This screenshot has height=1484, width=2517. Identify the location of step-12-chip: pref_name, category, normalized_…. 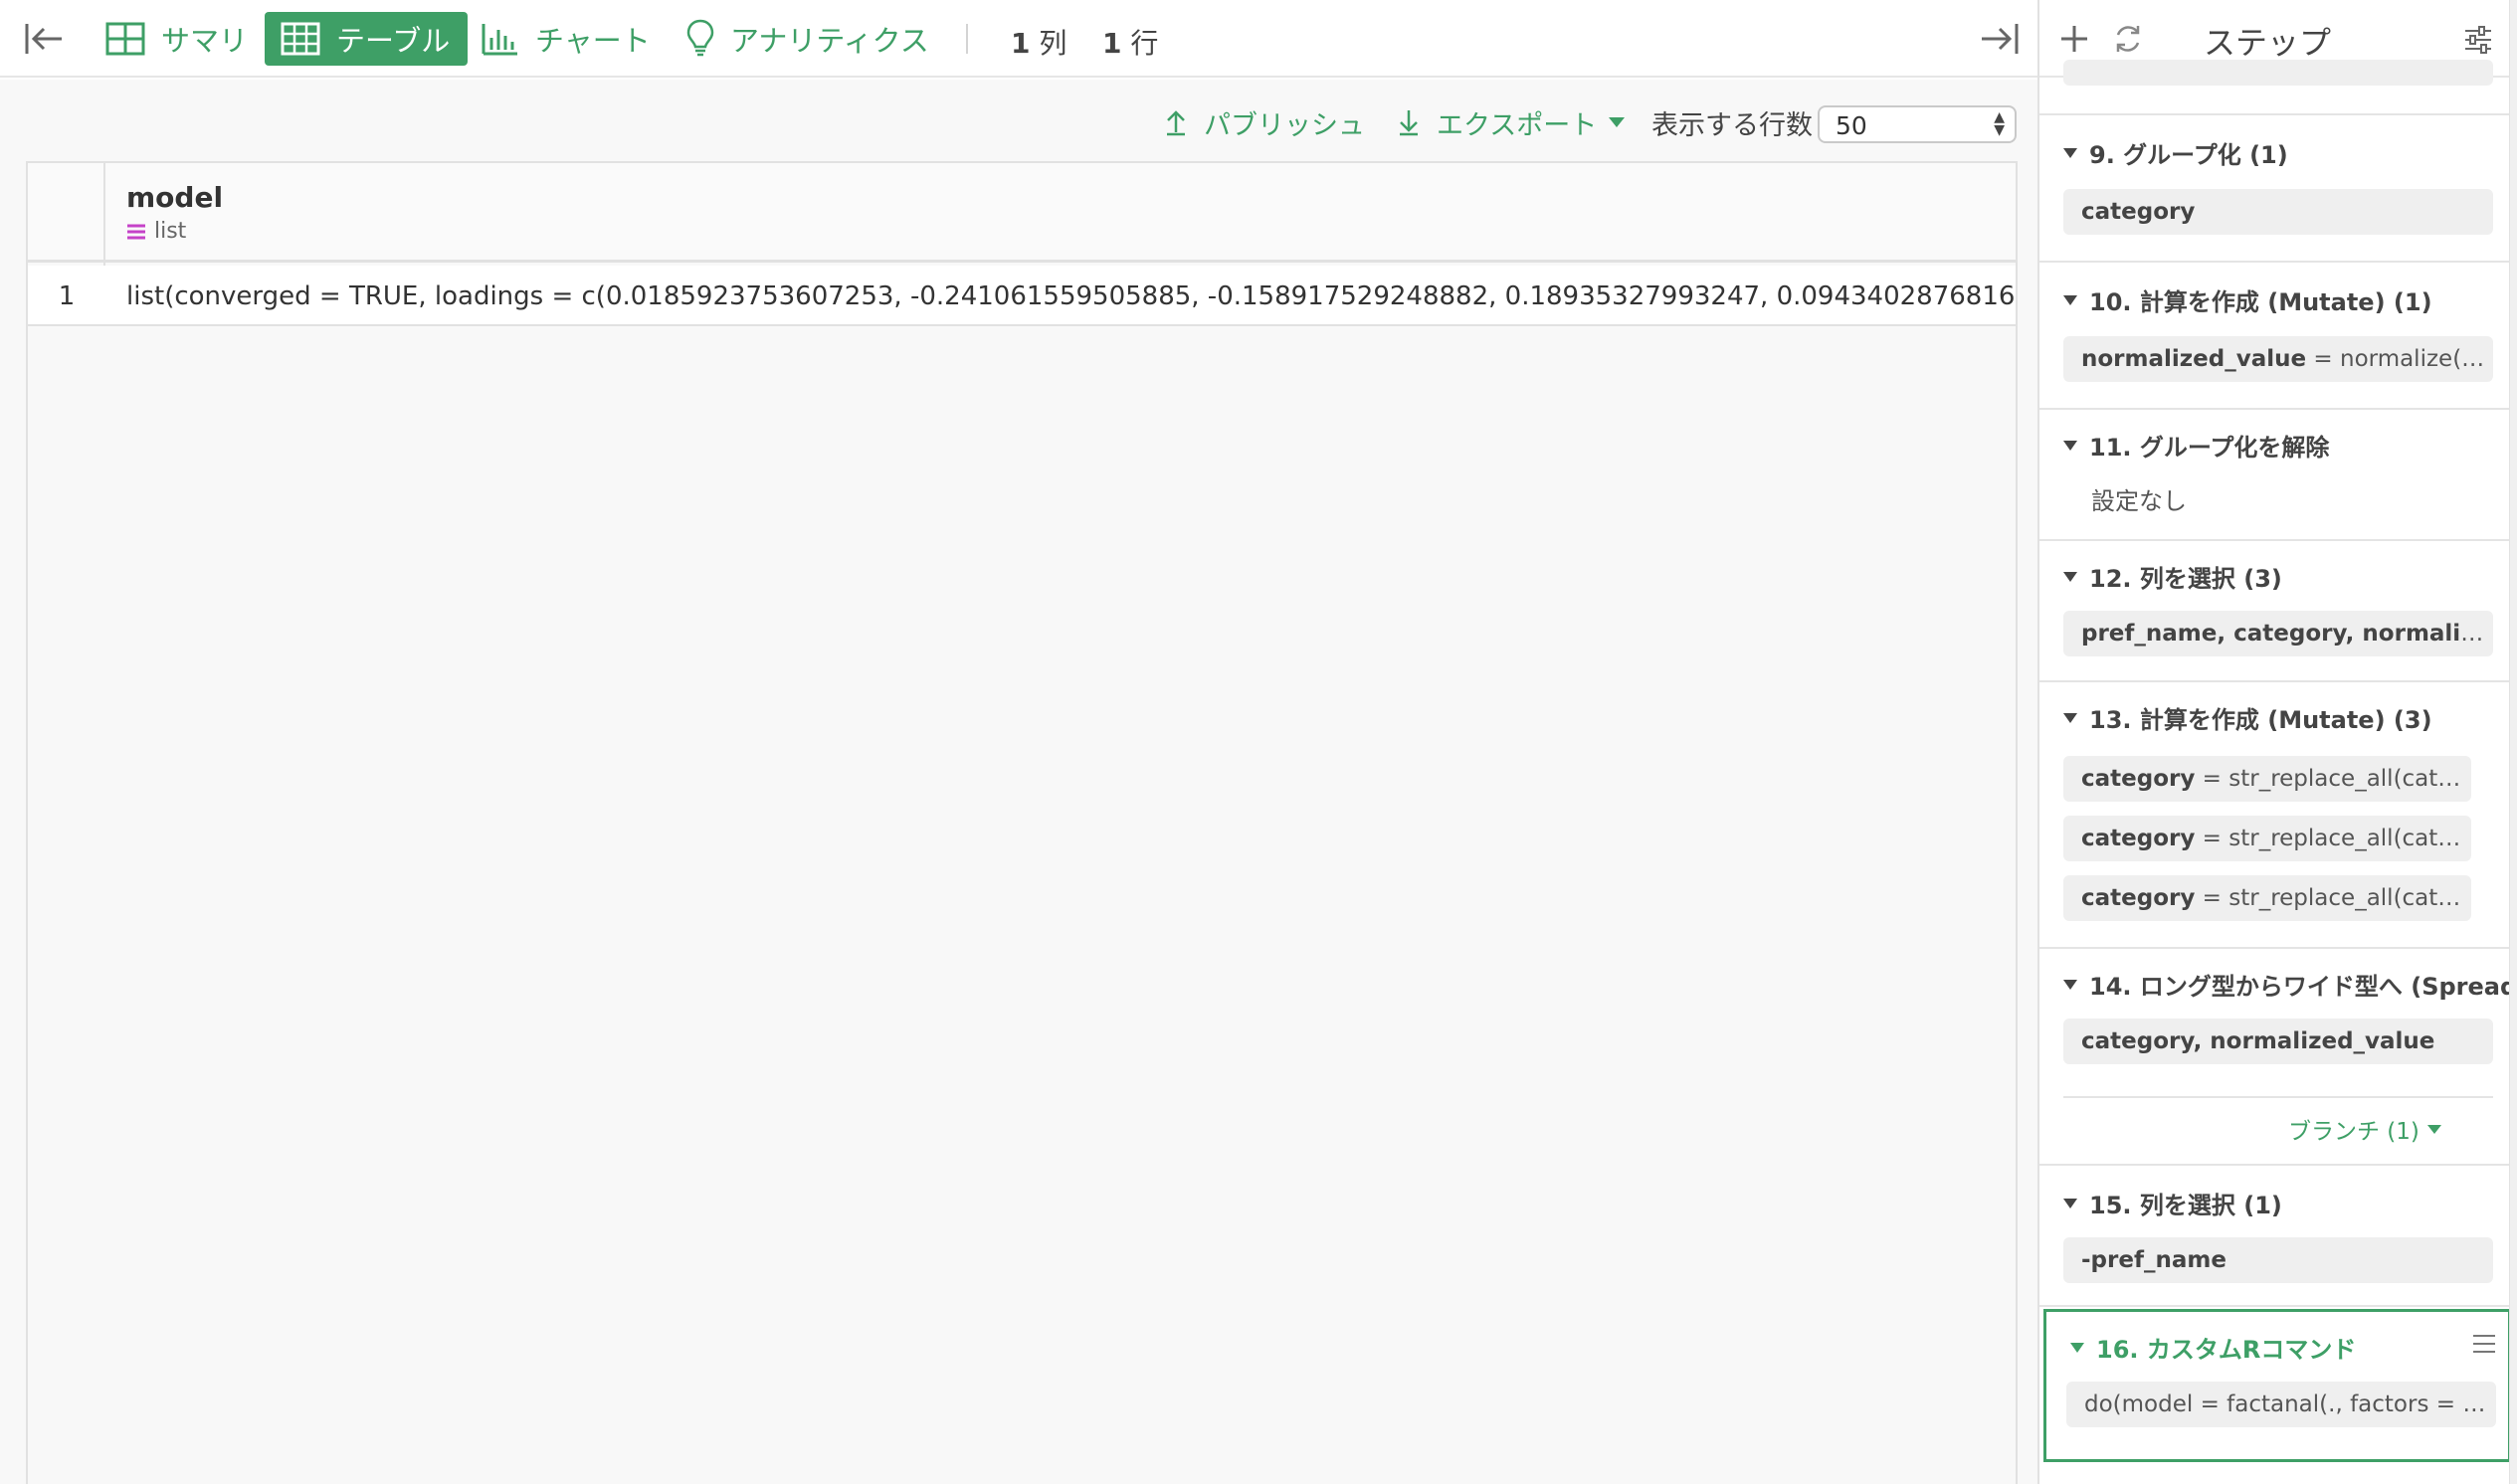
(2278, 633).